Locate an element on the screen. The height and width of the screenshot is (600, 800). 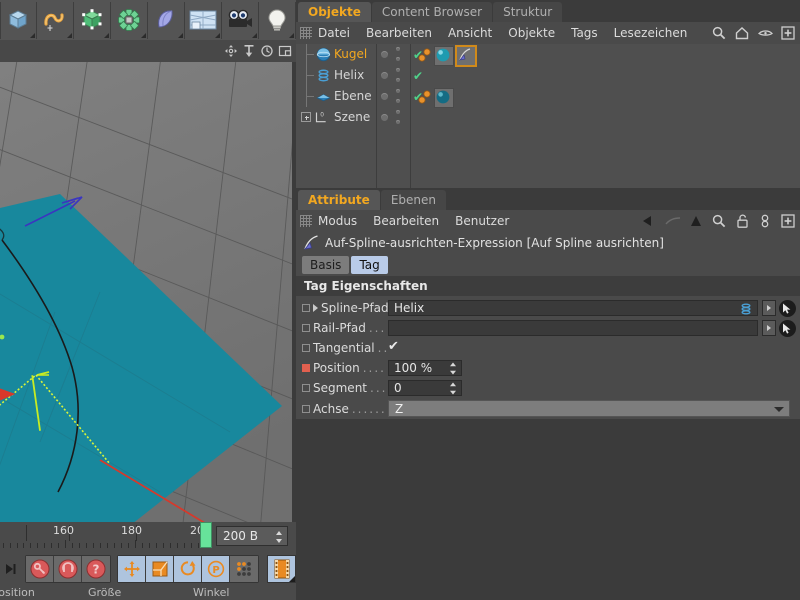
material-tag is located at coordinates (444, 98).